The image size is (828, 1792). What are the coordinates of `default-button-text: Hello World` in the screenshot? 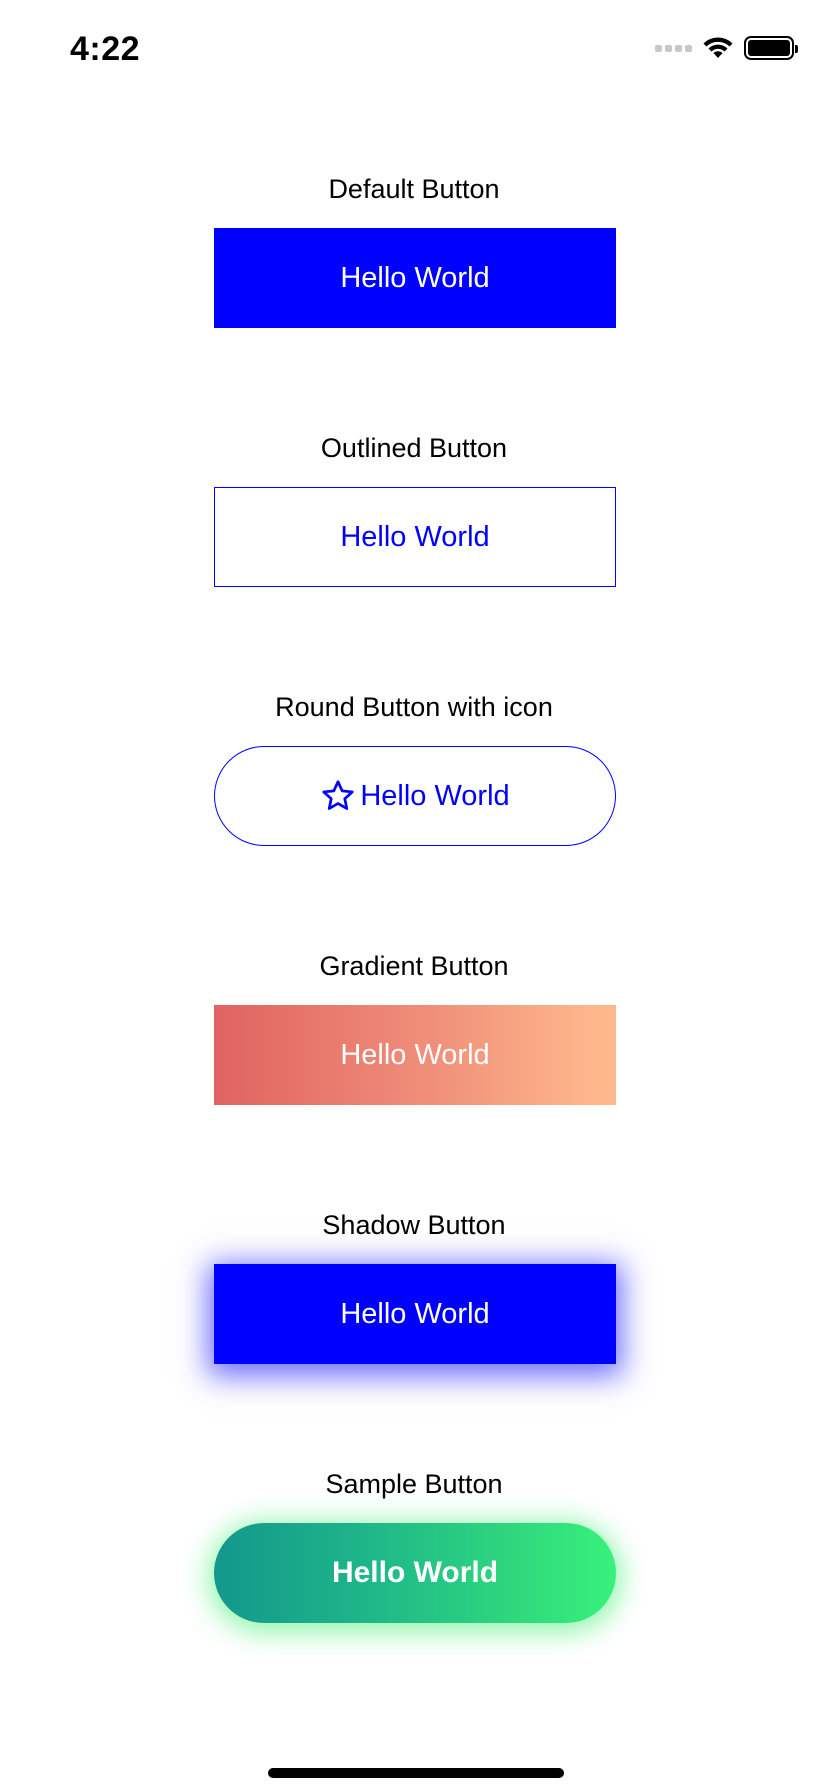 It's located at (415, 277).